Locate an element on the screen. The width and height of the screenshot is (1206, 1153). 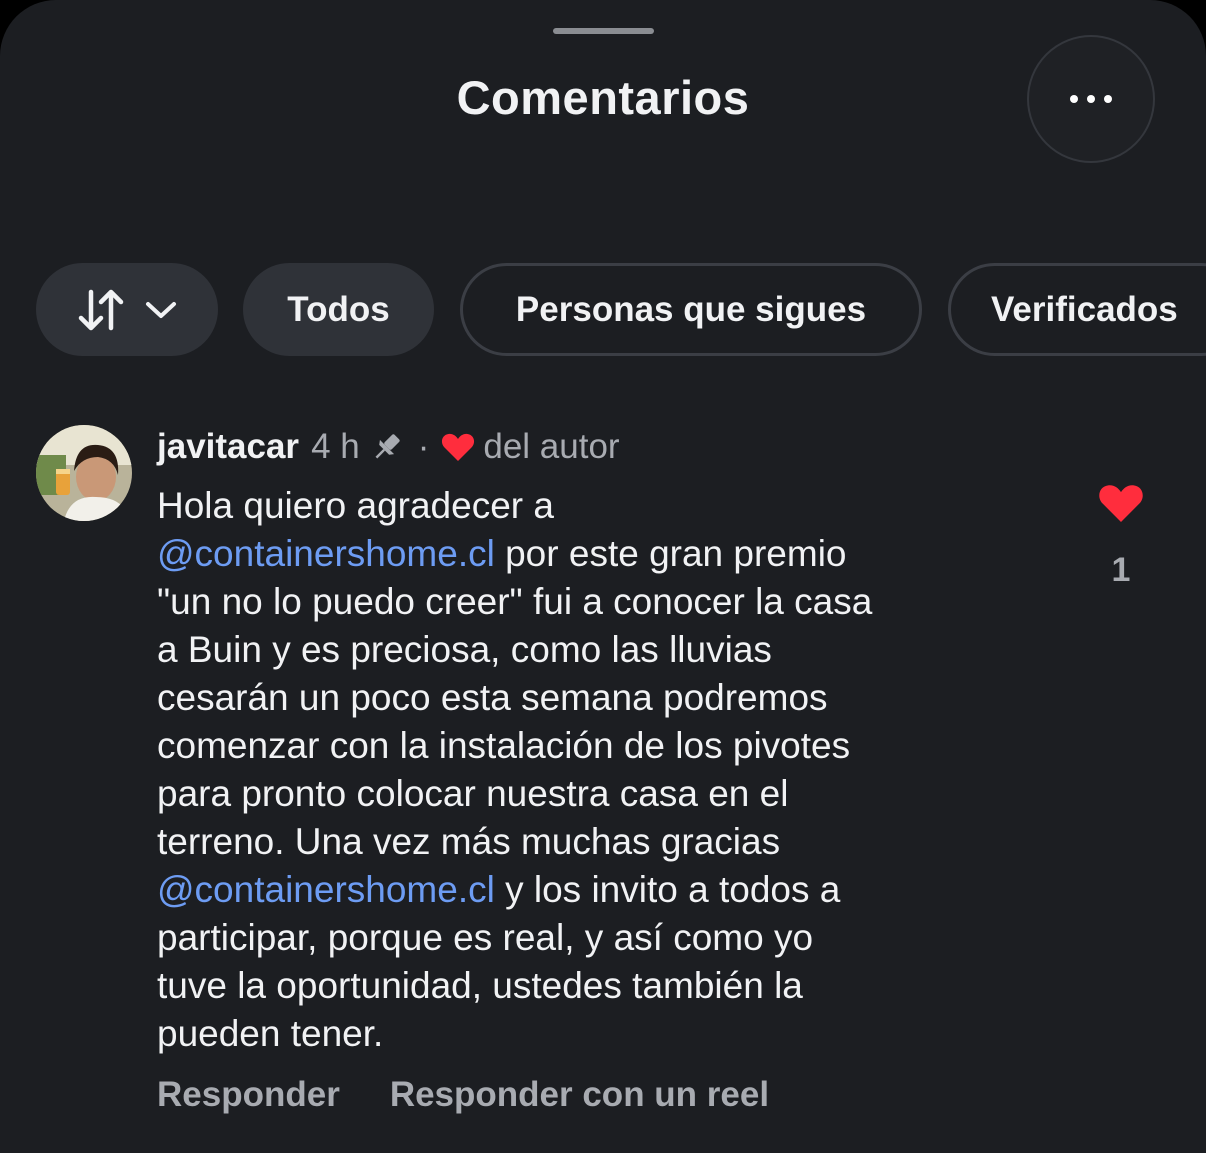
comment-line: cesarán un poco esta semana podremos is located at coordinates (492, 697).